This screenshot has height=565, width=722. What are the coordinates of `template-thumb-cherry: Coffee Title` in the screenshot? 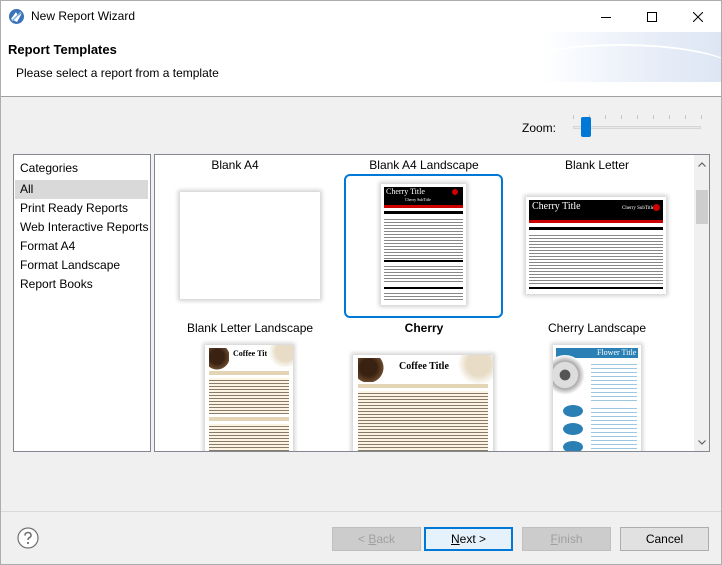 It's located at (423, 403).